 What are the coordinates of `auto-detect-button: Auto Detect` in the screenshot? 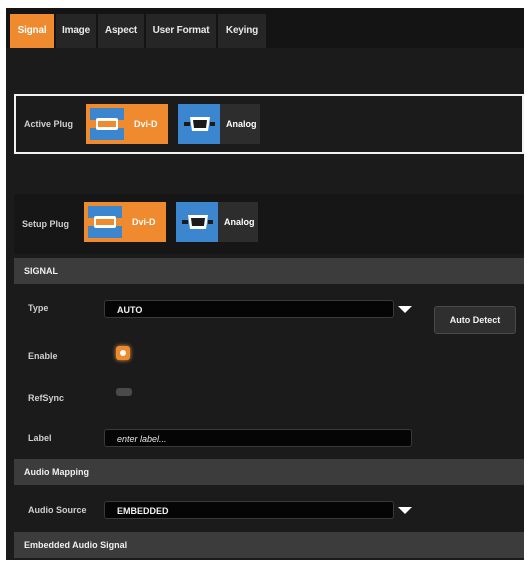 It's located at (475, 320).